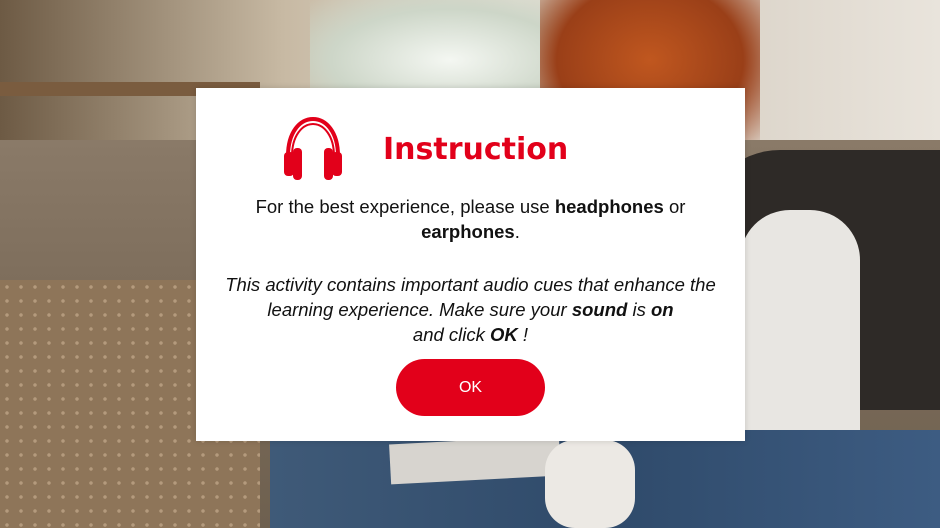  What do you see at coordinates (674, 206) in the screenshot?
I see `instruction-text-or: or` at bounding box center [674, 206].